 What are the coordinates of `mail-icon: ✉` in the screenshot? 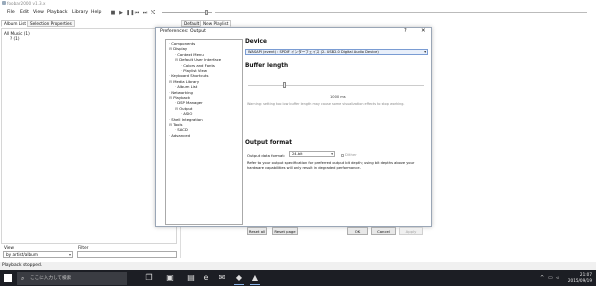 It's located at (222, 278).